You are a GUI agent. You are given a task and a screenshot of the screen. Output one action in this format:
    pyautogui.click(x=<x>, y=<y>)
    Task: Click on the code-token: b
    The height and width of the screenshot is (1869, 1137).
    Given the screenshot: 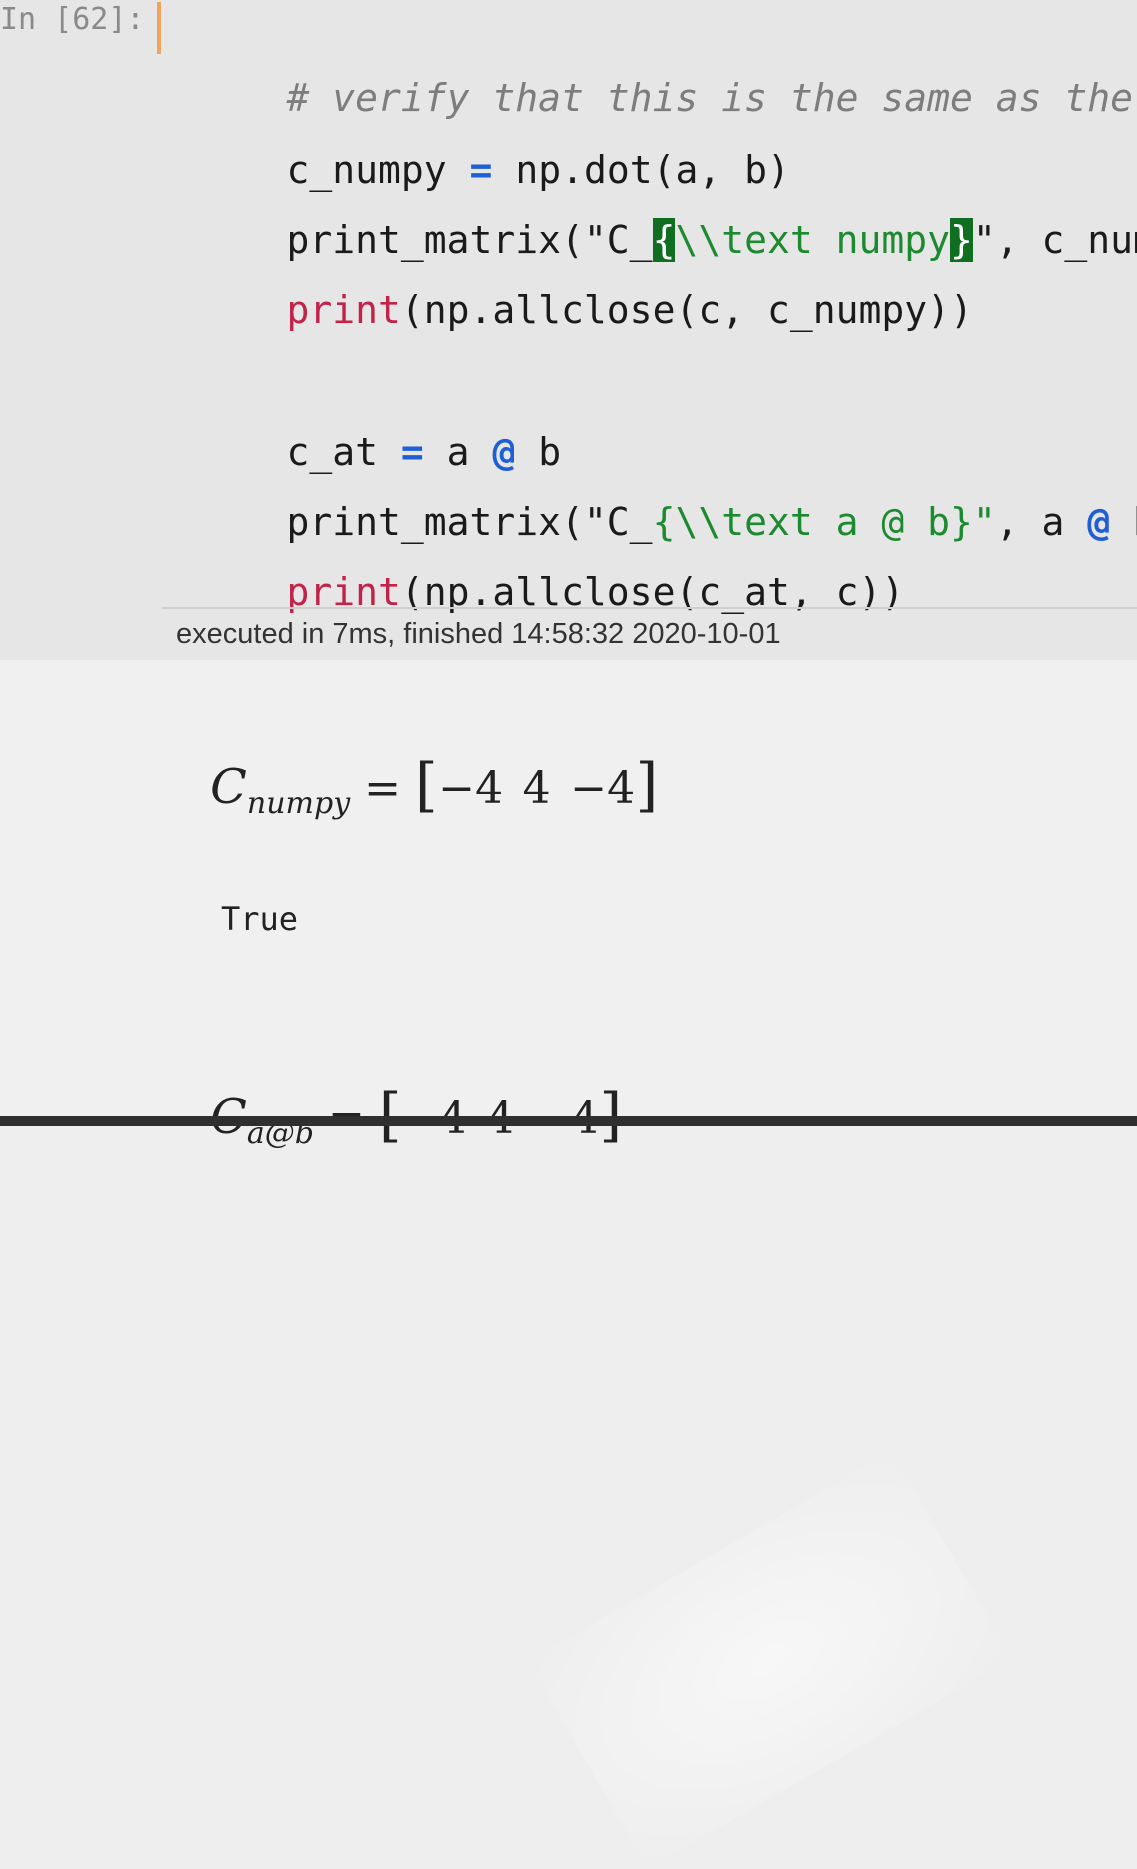 What is the action you would take?
    pyautogui.click(x=1123, y=522)
    